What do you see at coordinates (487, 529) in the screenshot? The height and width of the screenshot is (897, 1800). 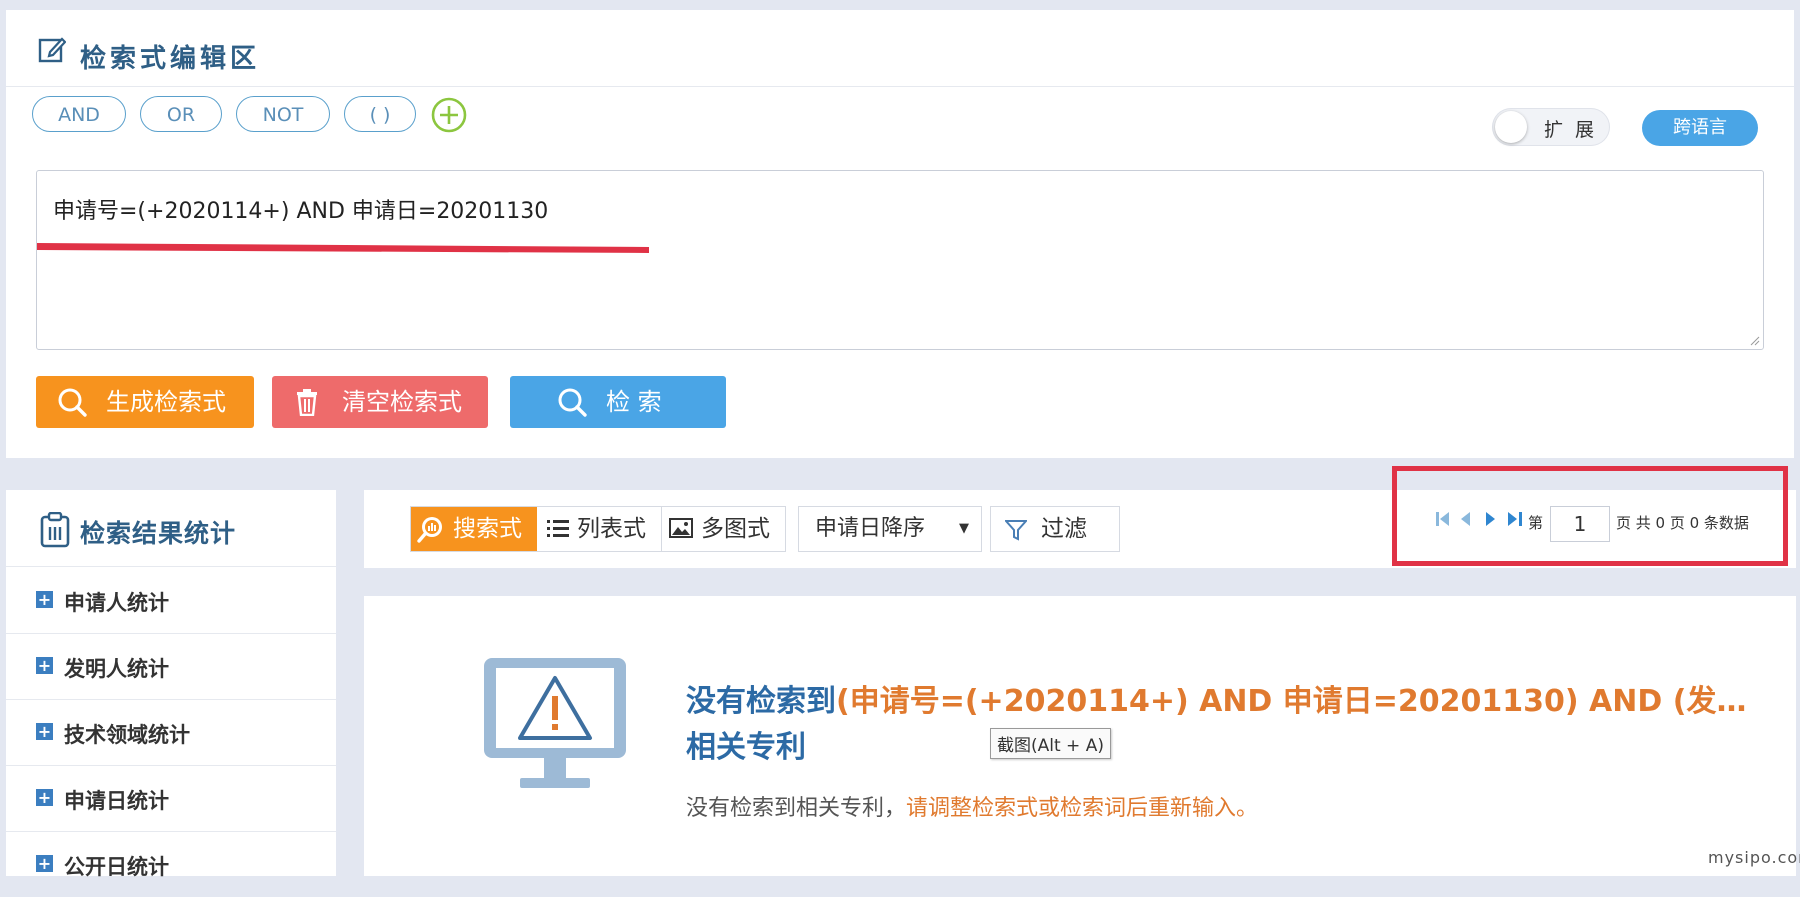 I see `view-search-label: 搜索式` at bounding box center [487, 529].